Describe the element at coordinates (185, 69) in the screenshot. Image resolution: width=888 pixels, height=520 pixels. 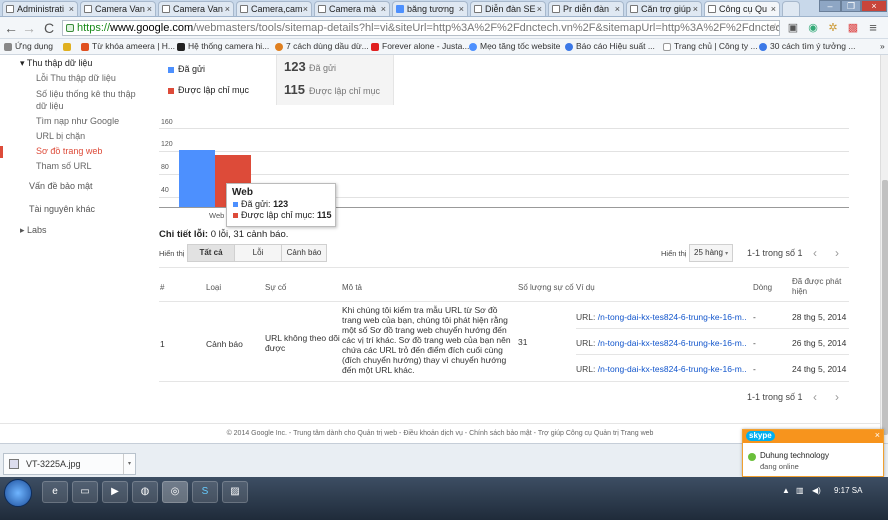
I see `legend-submitted: Đã gửi` at that location.